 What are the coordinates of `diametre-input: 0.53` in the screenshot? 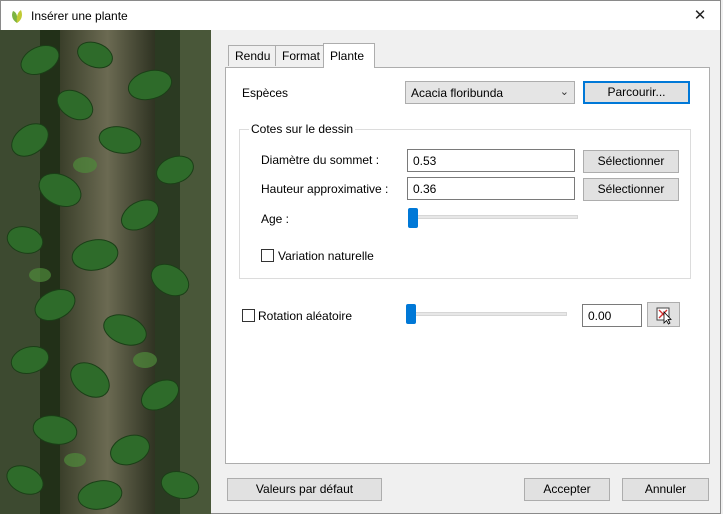 It's located at (491, 160).